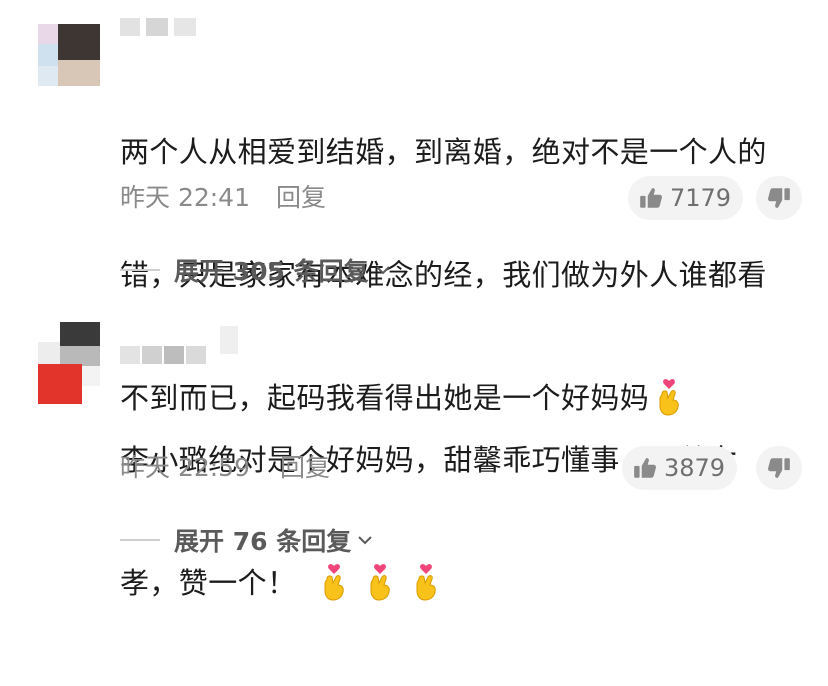 This screenshot has height=686, width=828. Describe the element at coordinates (185, 197) in the screenshot. I see `comment-time: 昨天 22:41` at that location.